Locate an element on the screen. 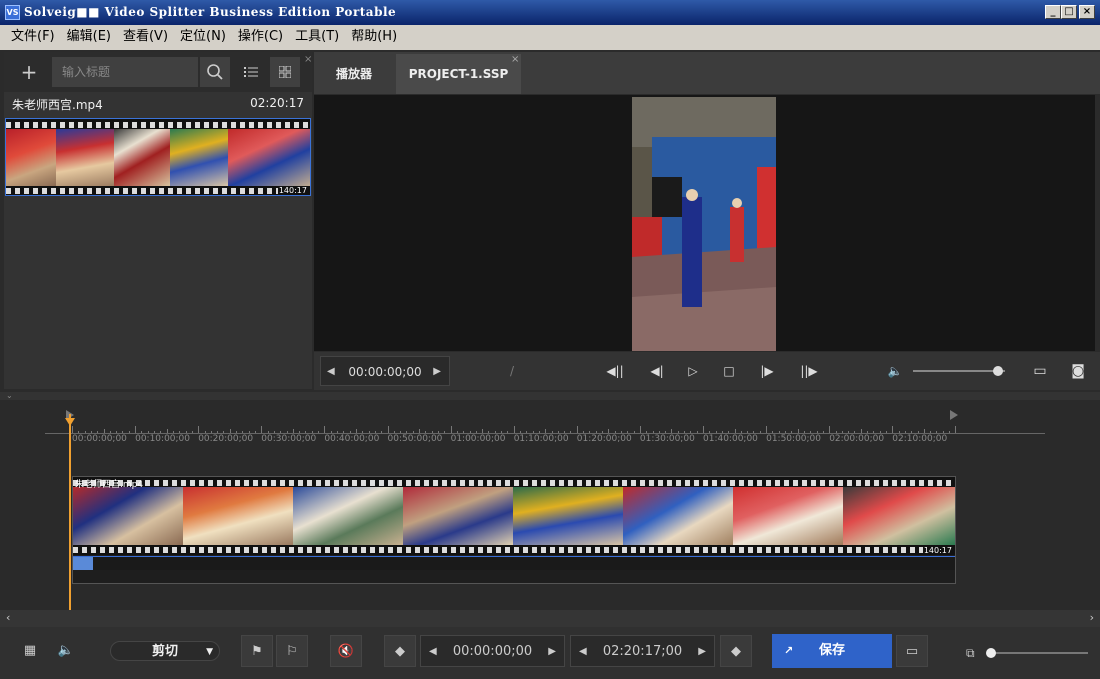  chevron-down-icon: ▼ is located at coordinates (209, 652).